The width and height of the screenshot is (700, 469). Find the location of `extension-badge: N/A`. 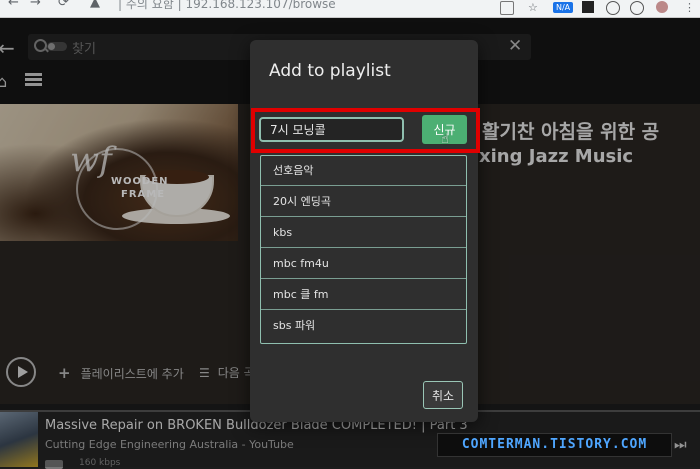

extension-badge: N/A is located at coordinates (563, 7).